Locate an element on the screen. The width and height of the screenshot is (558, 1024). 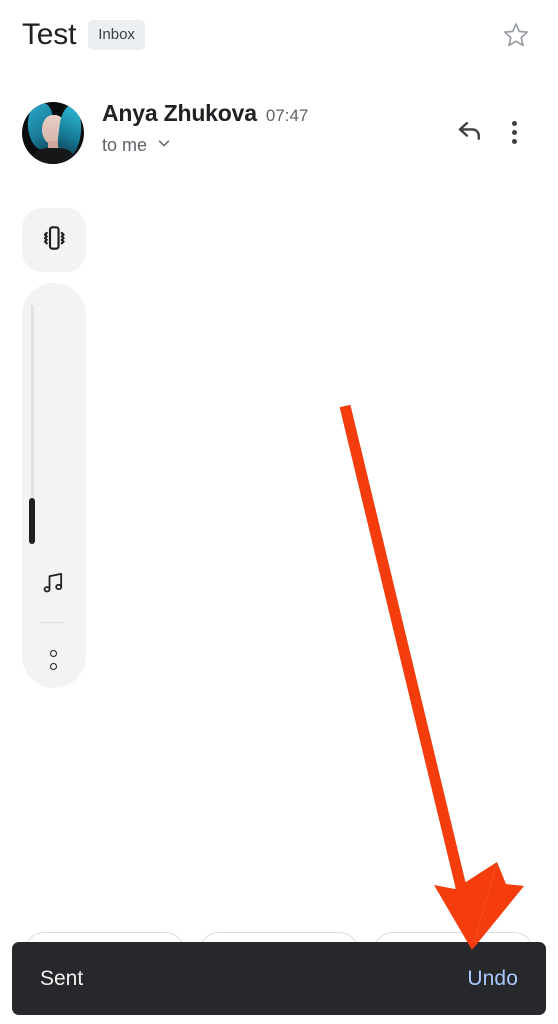
vibrate-toggle-button is located at coordinates (54, 240).